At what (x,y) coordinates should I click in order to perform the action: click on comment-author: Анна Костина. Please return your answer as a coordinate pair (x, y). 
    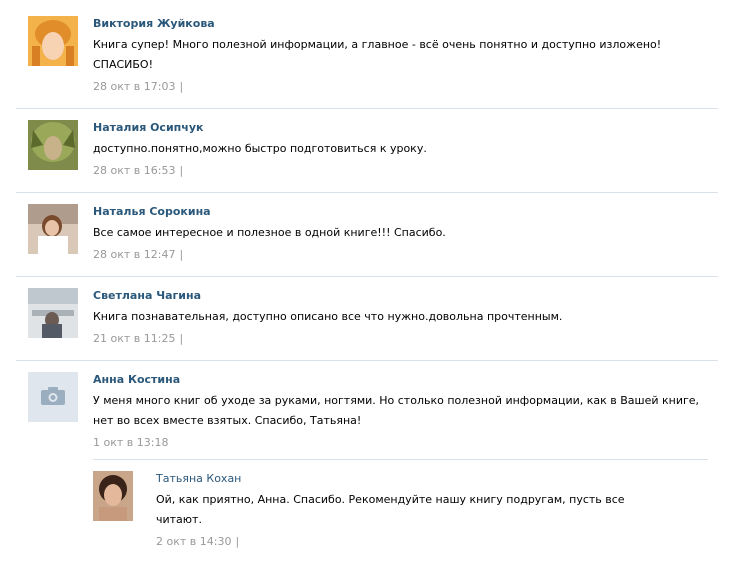
    Looking at the image, I should click on (405, 380).